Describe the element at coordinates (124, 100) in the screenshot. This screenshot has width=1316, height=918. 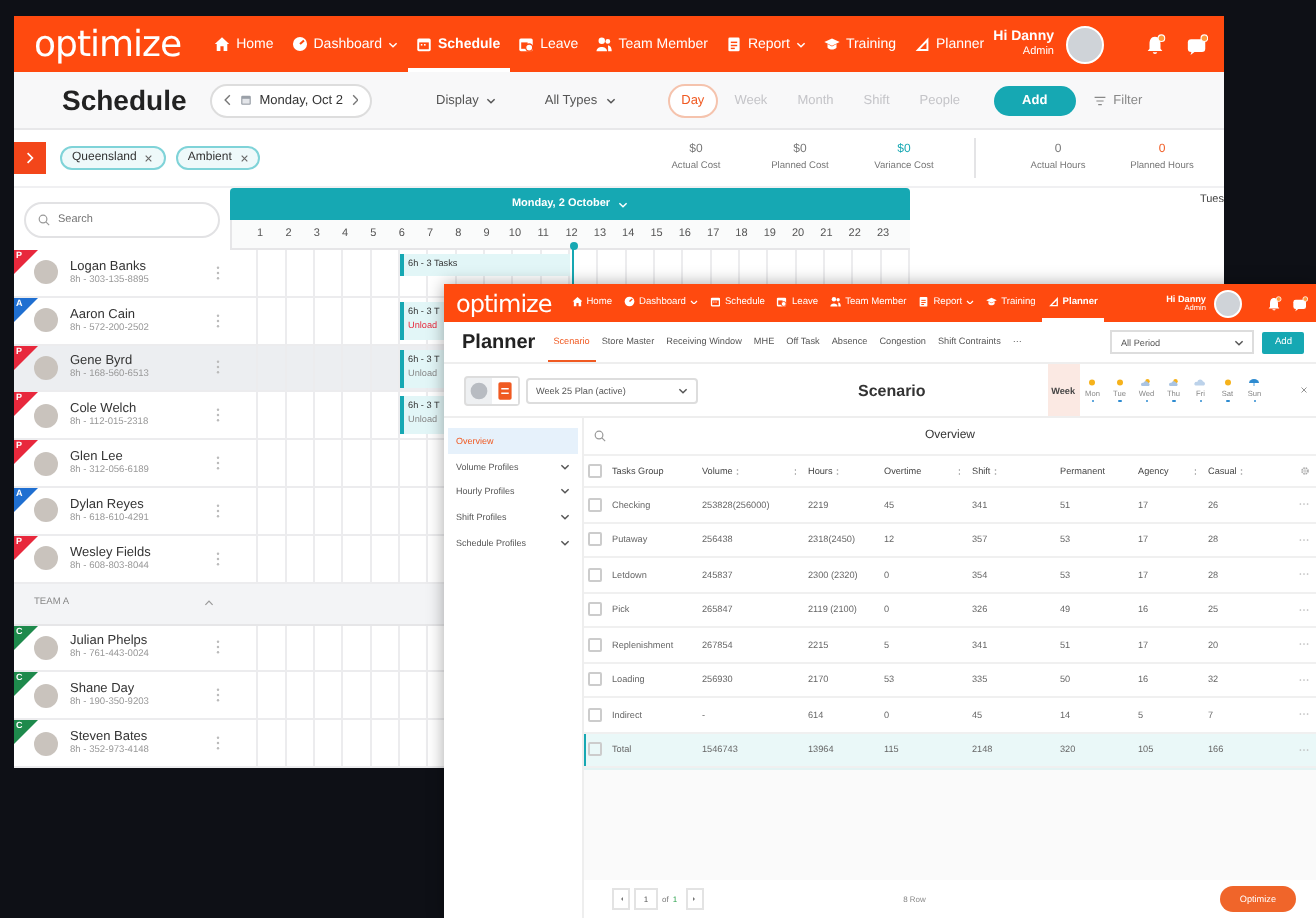
I see `page-title: Schedule` at that location.